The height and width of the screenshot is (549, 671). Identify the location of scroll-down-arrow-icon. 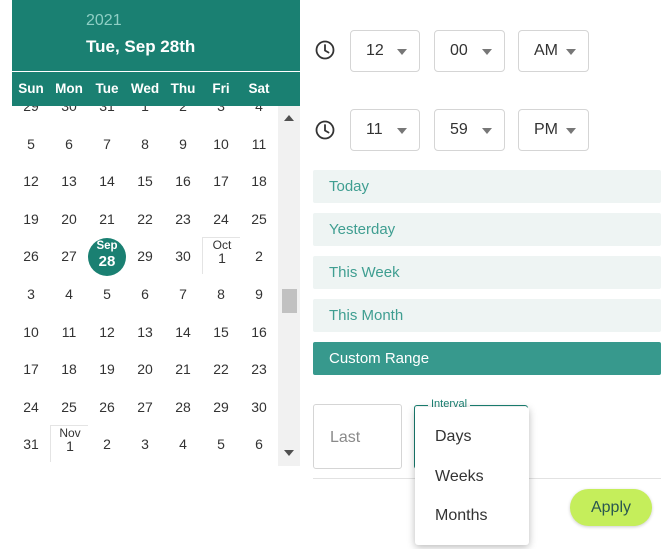
(289, 453).